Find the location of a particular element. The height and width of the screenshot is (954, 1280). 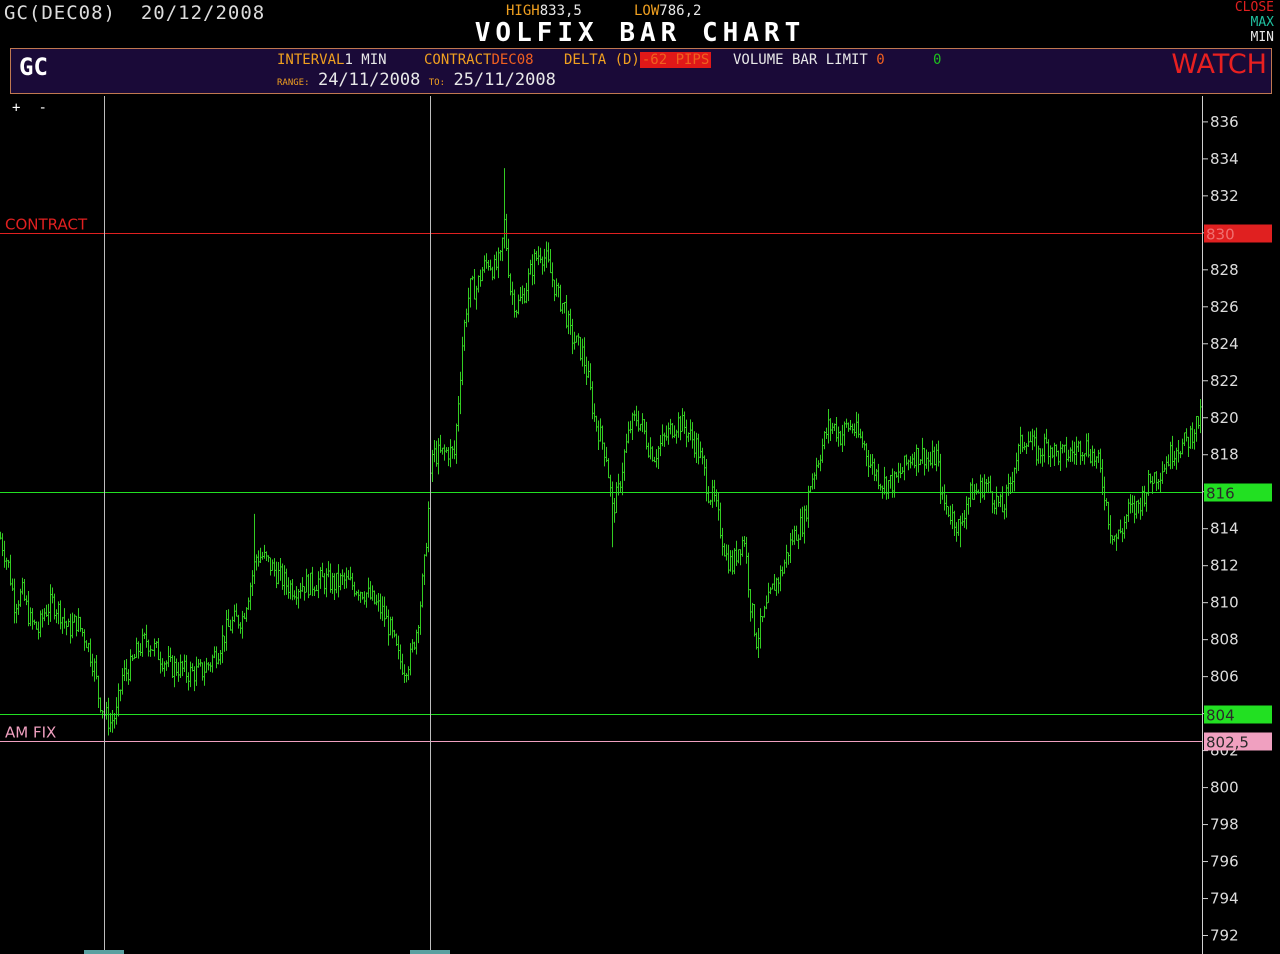

contract-field: CONTRACTDEC08 is located at coordinates (479, 60).